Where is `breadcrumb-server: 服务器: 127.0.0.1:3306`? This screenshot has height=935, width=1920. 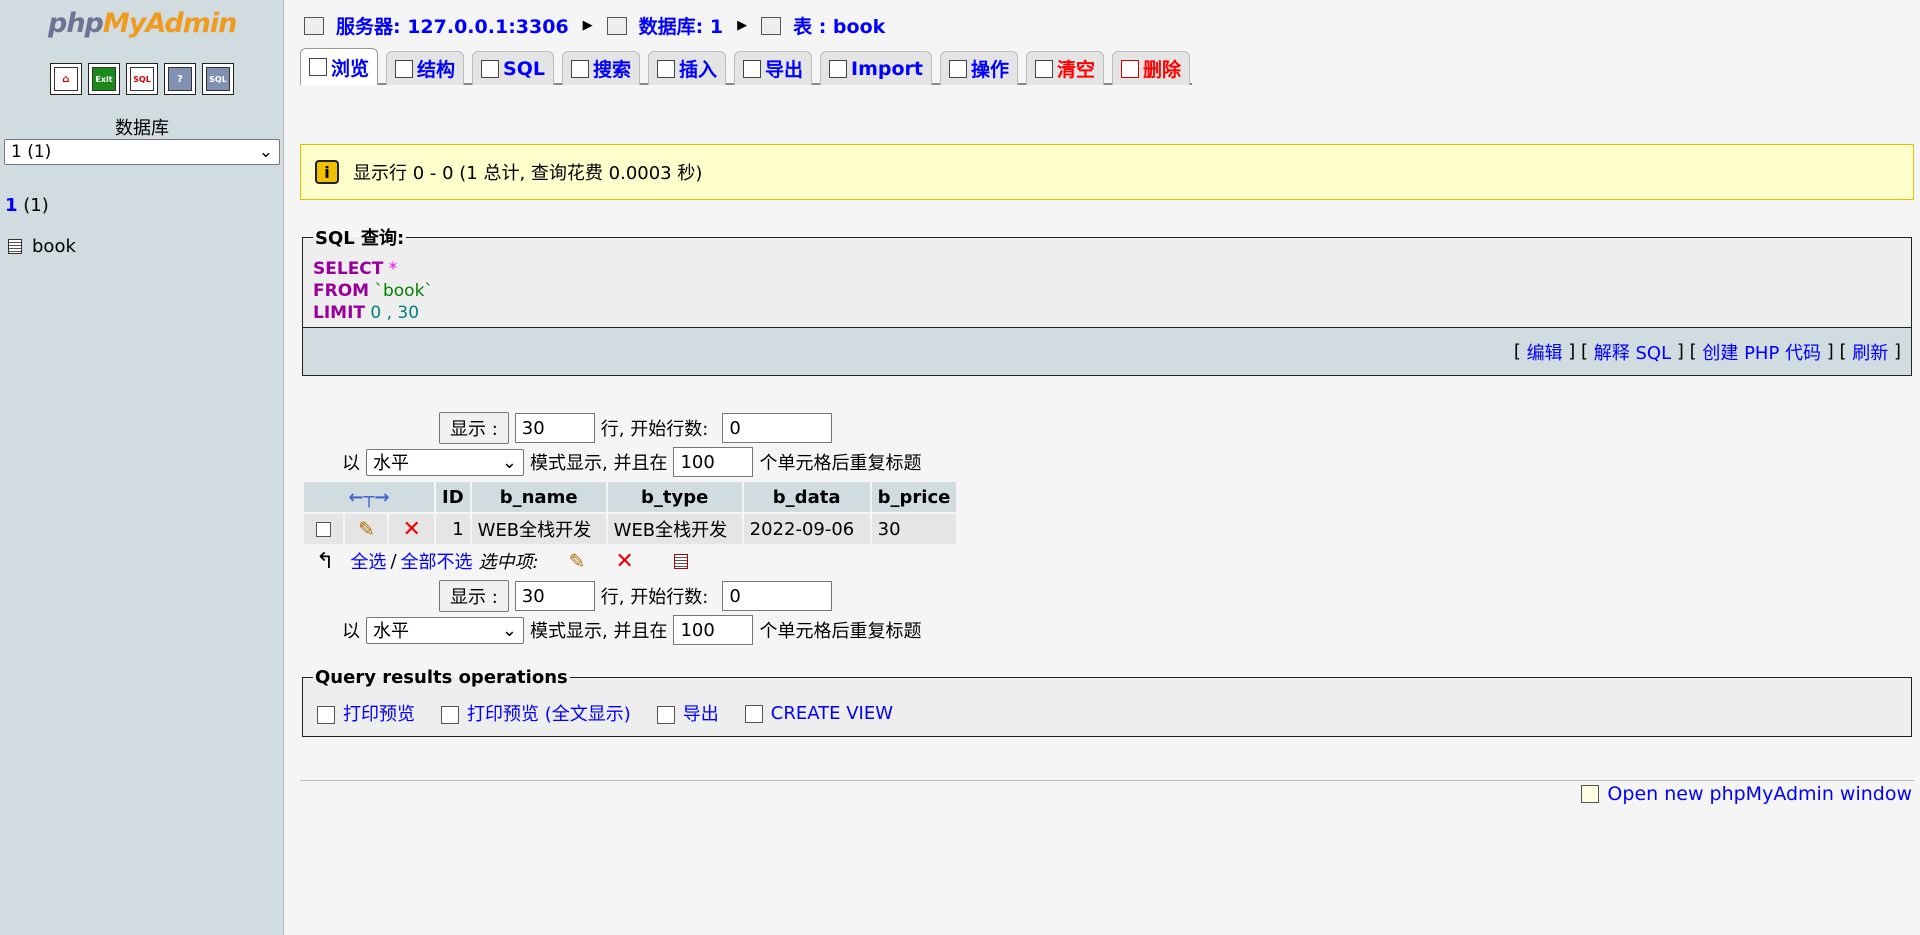
breadcrumb-server: 服务器: 127.0.0.1:3306 is located at coordinates (452, 25).